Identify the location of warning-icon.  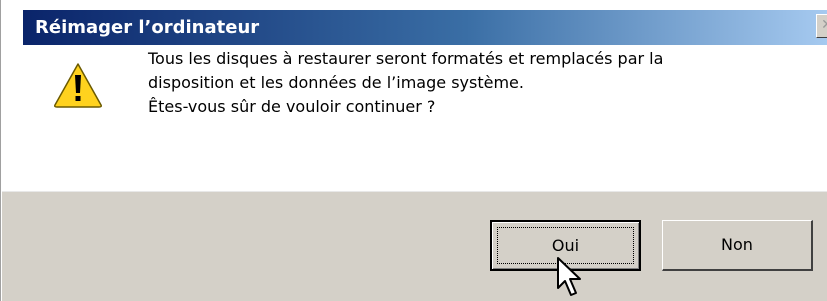
(78, 85).